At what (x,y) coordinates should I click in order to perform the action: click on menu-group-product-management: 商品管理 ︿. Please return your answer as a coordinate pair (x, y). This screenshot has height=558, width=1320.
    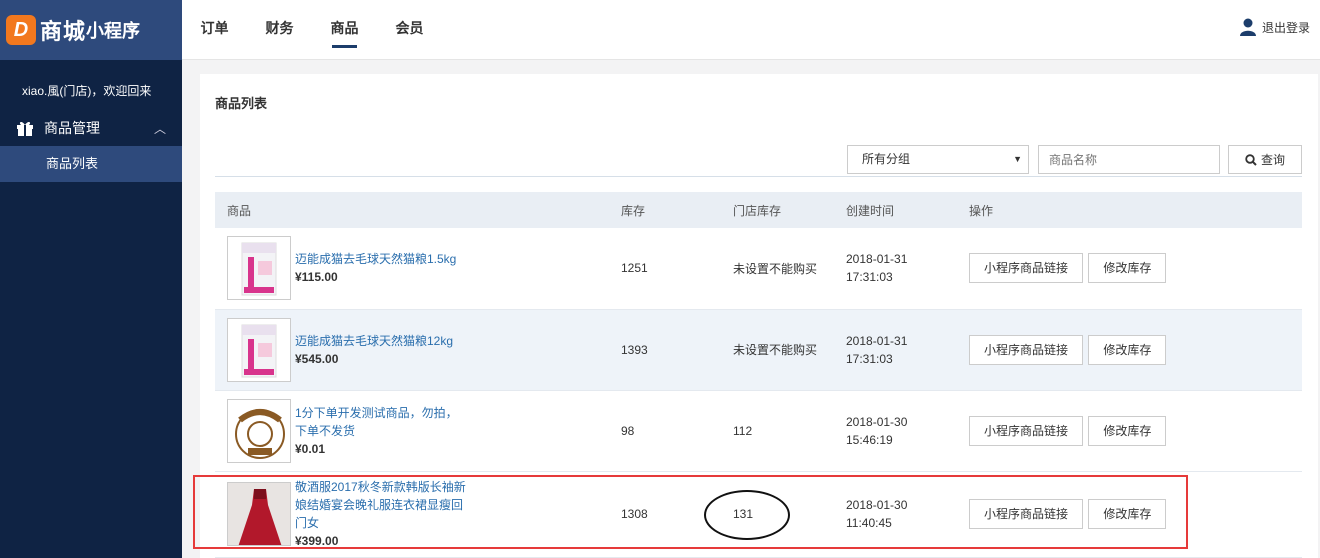
    Looking at the image, I should click on (91, 128).